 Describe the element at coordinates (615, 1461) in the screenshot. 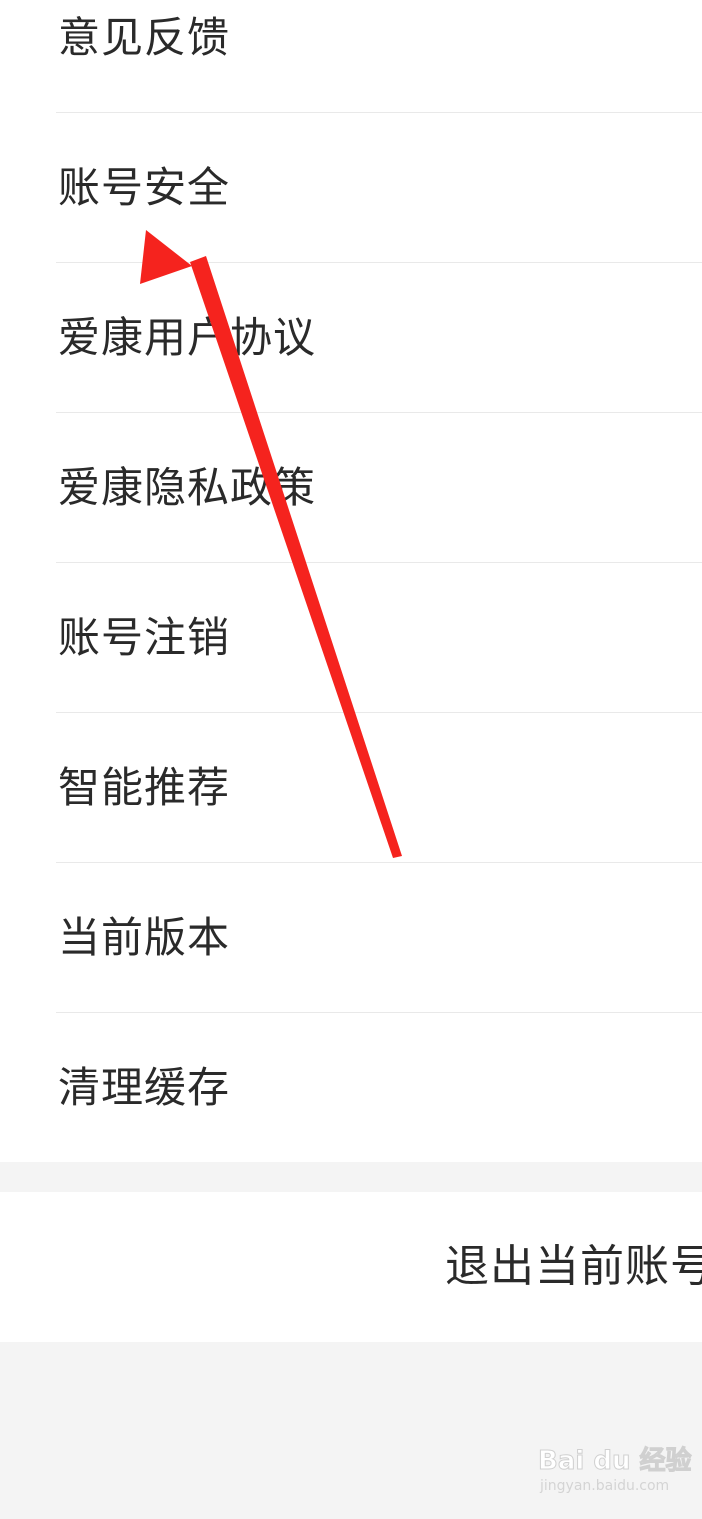

I see `watermark-logo: Bai du 经验` at that location.